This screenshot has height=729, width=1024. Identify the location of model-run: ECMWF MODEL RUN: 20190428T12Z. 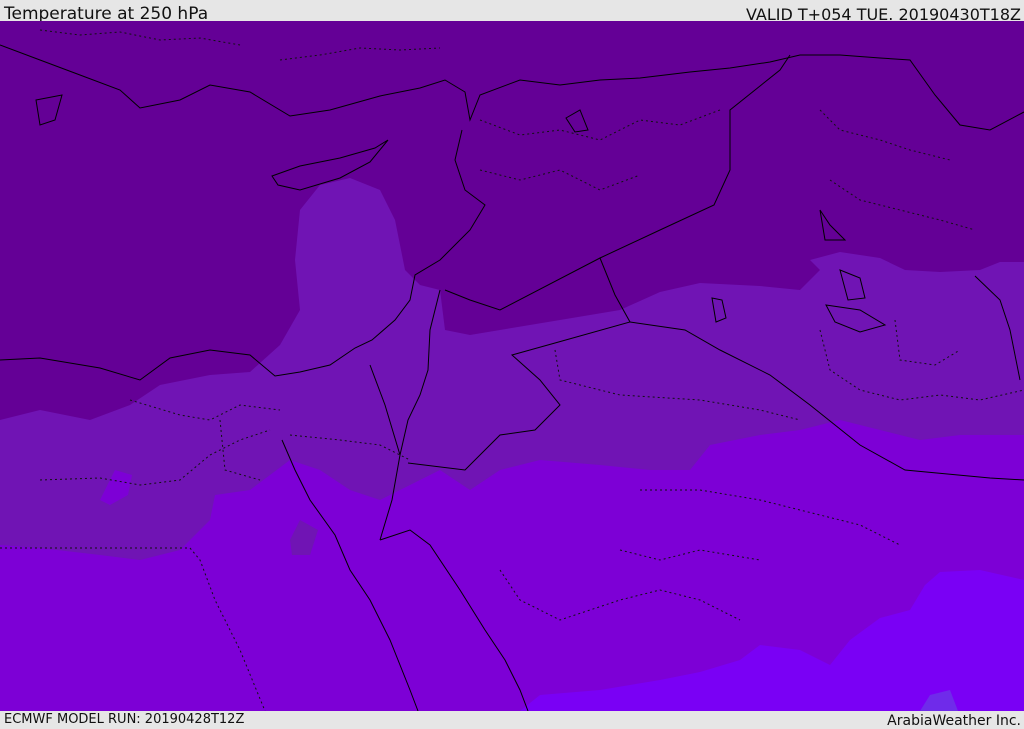
(124, 719).